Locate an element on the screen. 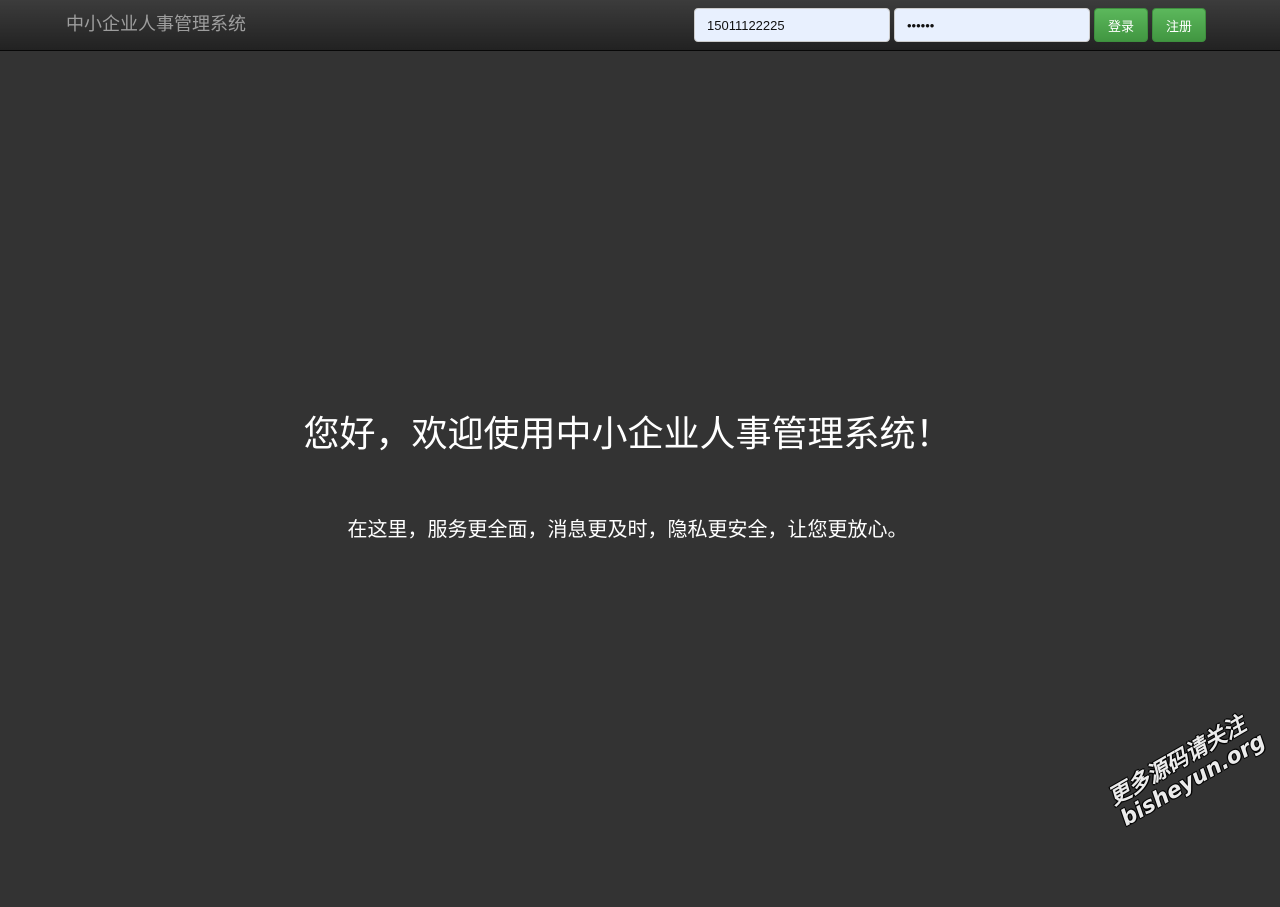 The image size is (1280, 907). welcome-subtitle: 在这里，服务更全面，消息更及时，隐私更安全，让您更放心。 is located at coordinates (627, 529).